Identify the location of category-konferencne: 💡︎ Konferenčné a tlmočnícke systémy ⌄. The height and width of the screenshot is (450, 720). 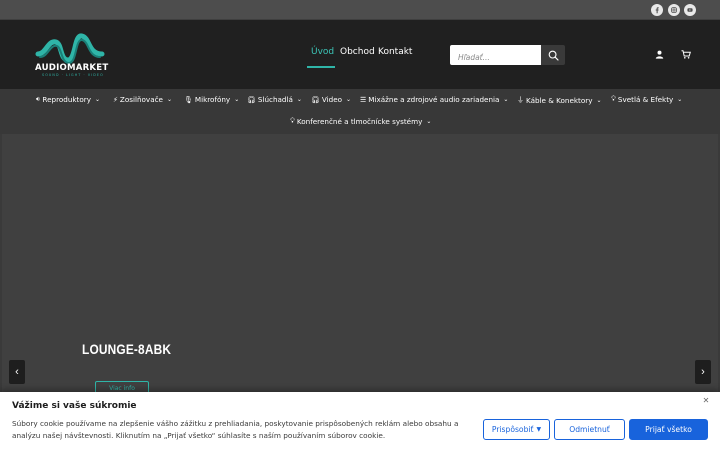
(360, 121).